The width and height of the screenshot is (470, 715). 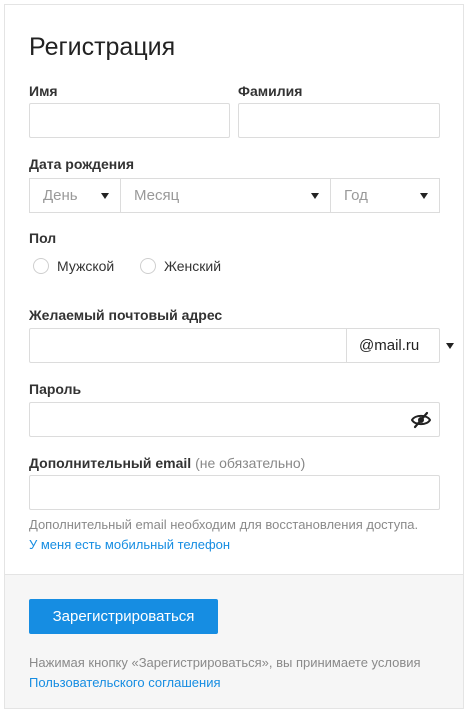 I want to click on extra-email-label-text: Дополнительный email, so click(x=110, y=463).